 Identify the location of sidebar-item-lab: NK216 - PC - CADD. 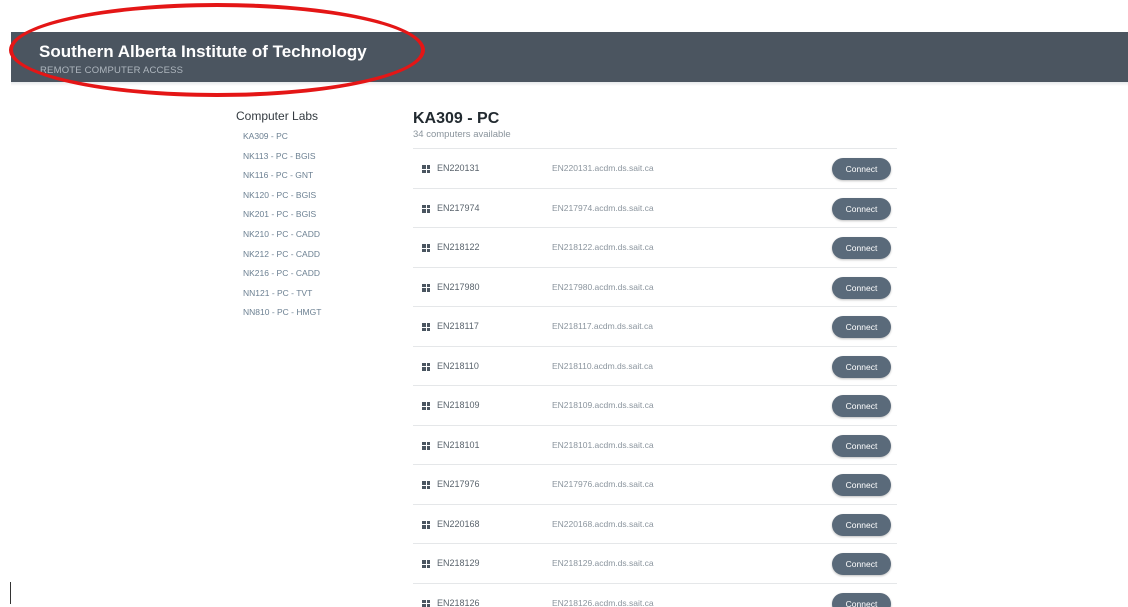
(306, 274).